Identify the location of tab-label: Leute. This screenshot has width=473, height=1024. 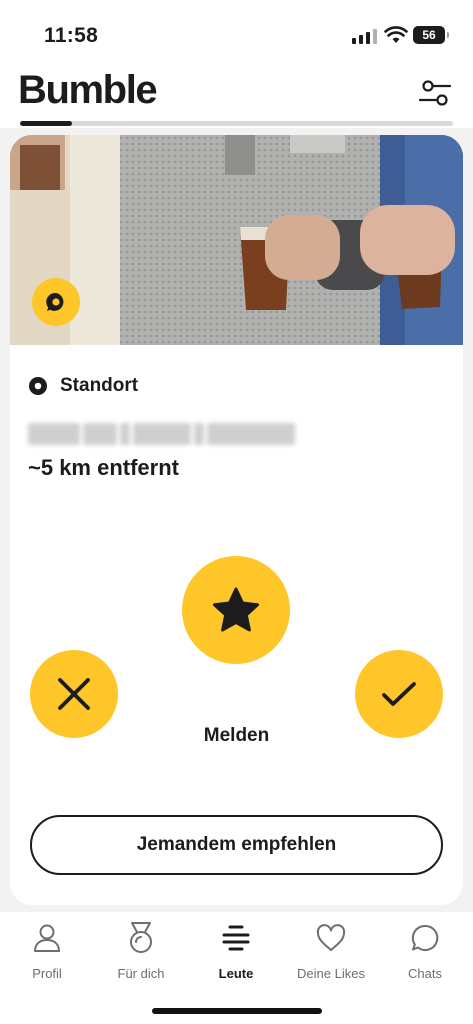
(236, 973).